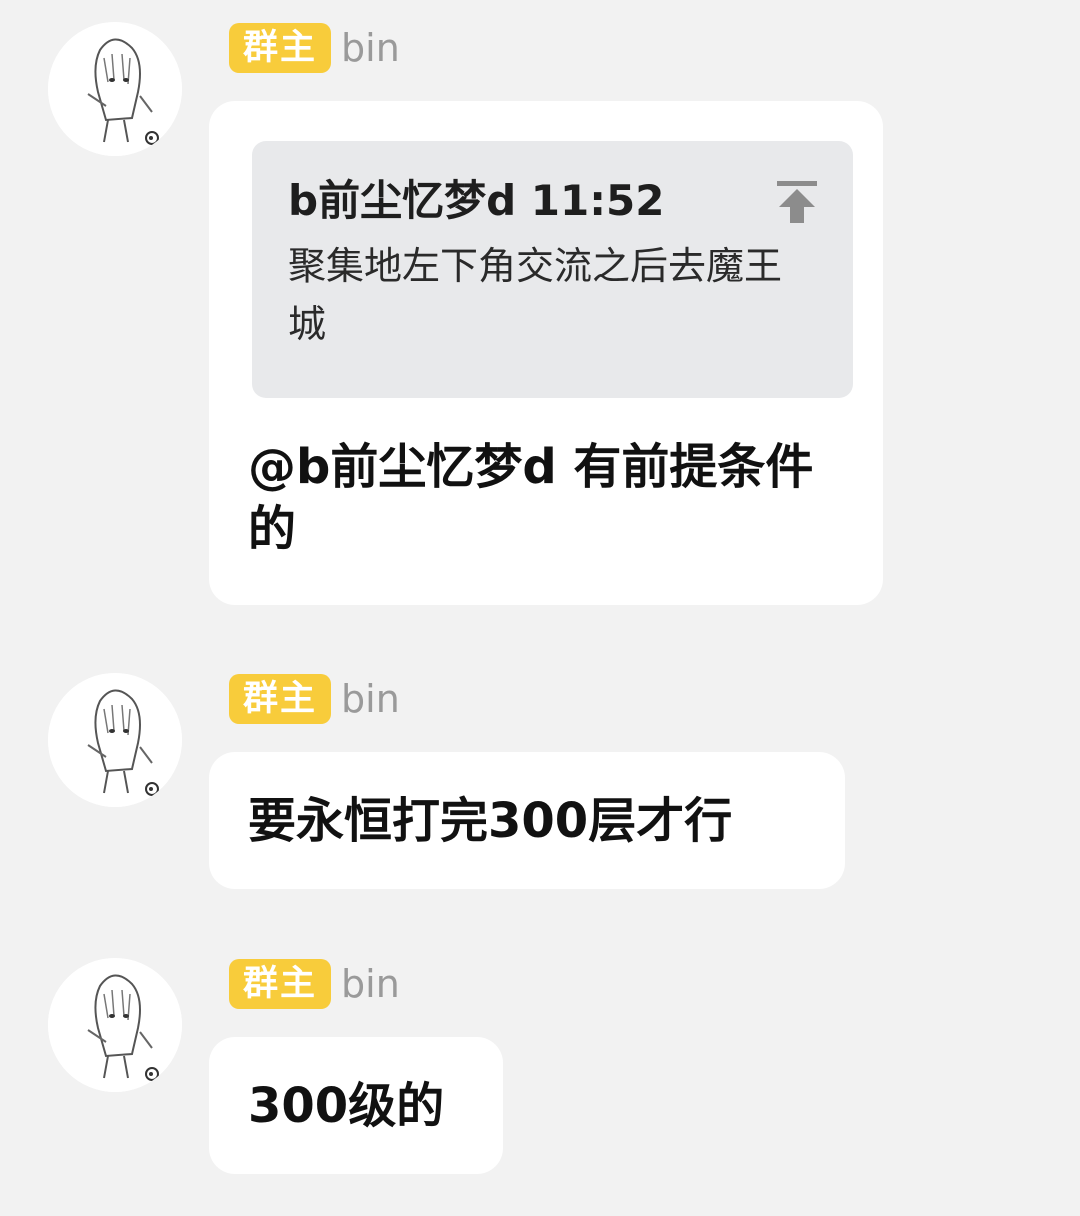 Image resolution: width=1080 pixels, height=1216 pixels. I want to click on message-bubble: 要永恒打完300层才行, so click(527, 820).